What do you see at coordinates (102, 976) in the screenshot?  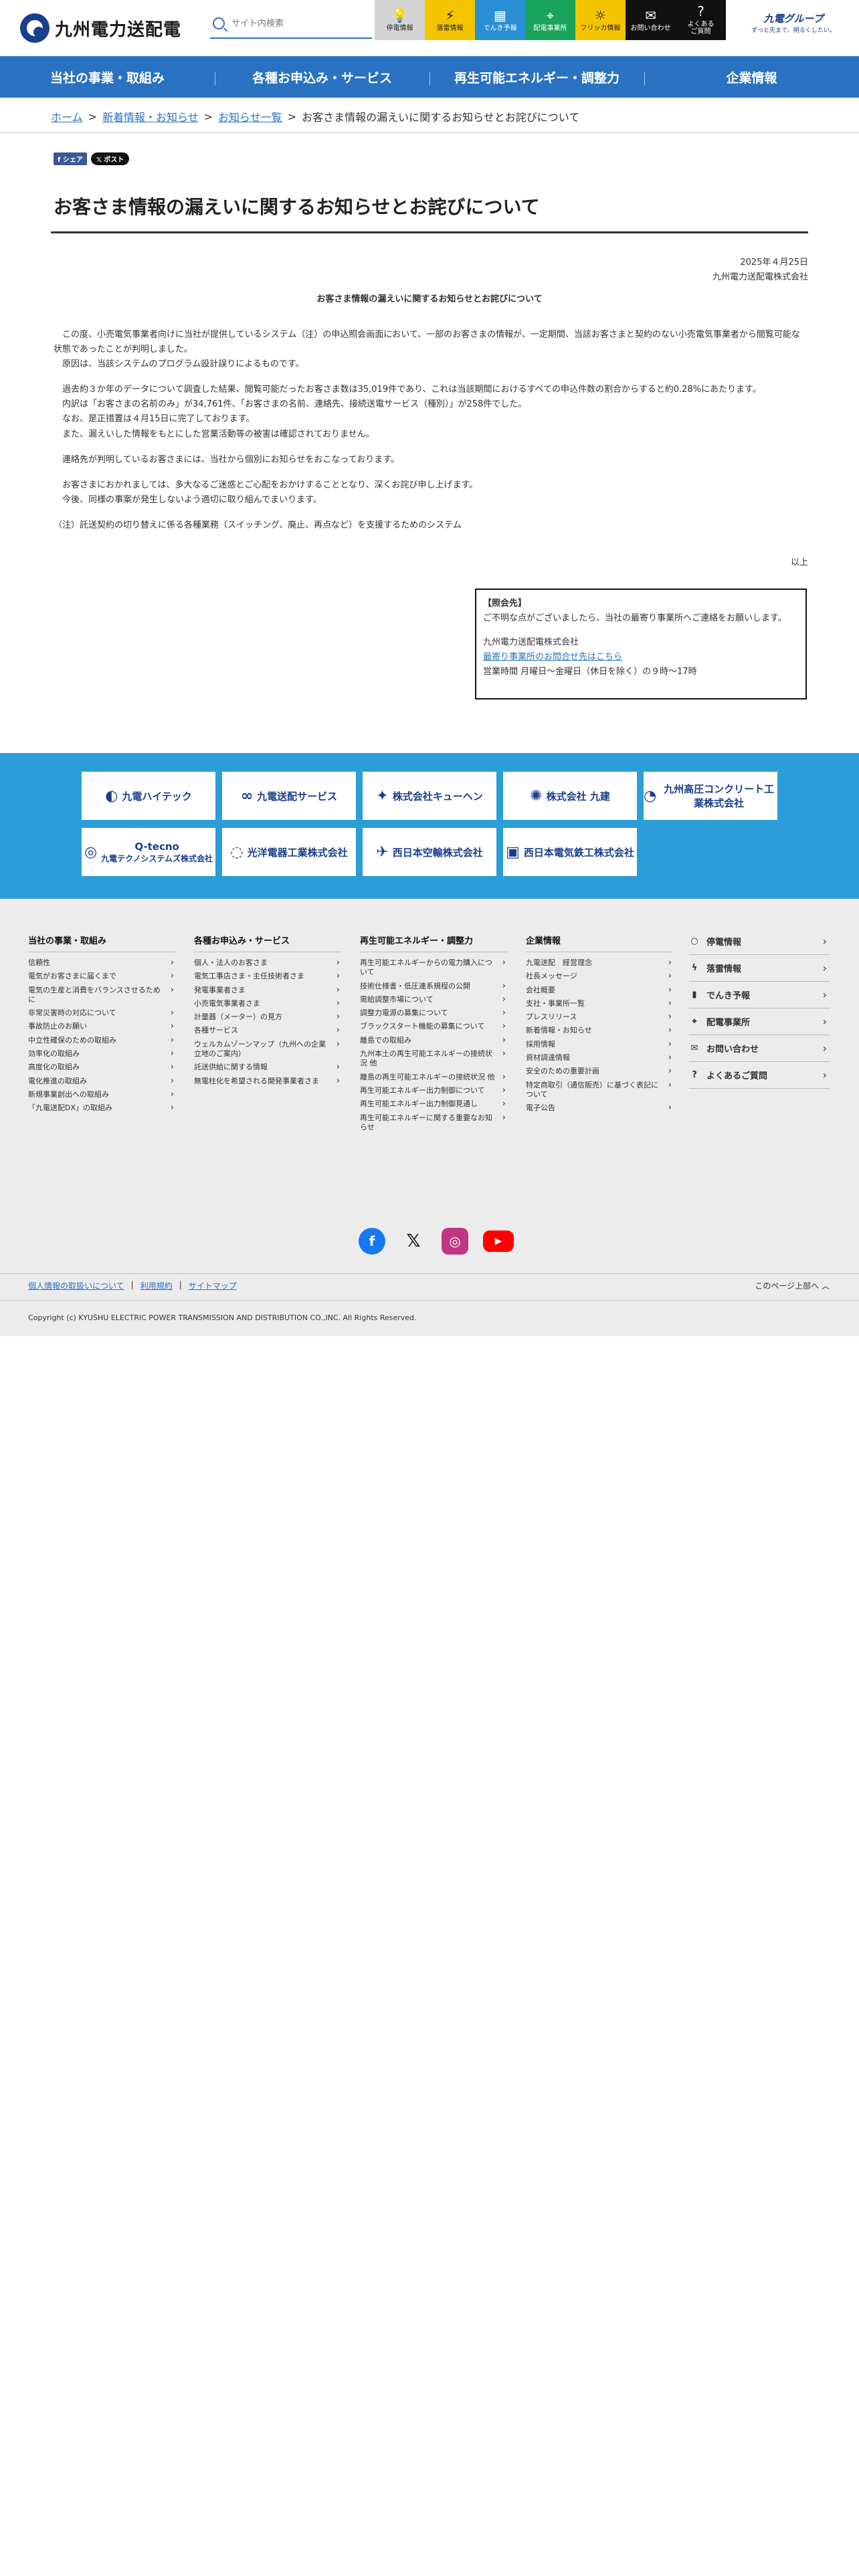 I see `footer-link: 電気がお客さまに届くまで` at bounding box center [102, 976].